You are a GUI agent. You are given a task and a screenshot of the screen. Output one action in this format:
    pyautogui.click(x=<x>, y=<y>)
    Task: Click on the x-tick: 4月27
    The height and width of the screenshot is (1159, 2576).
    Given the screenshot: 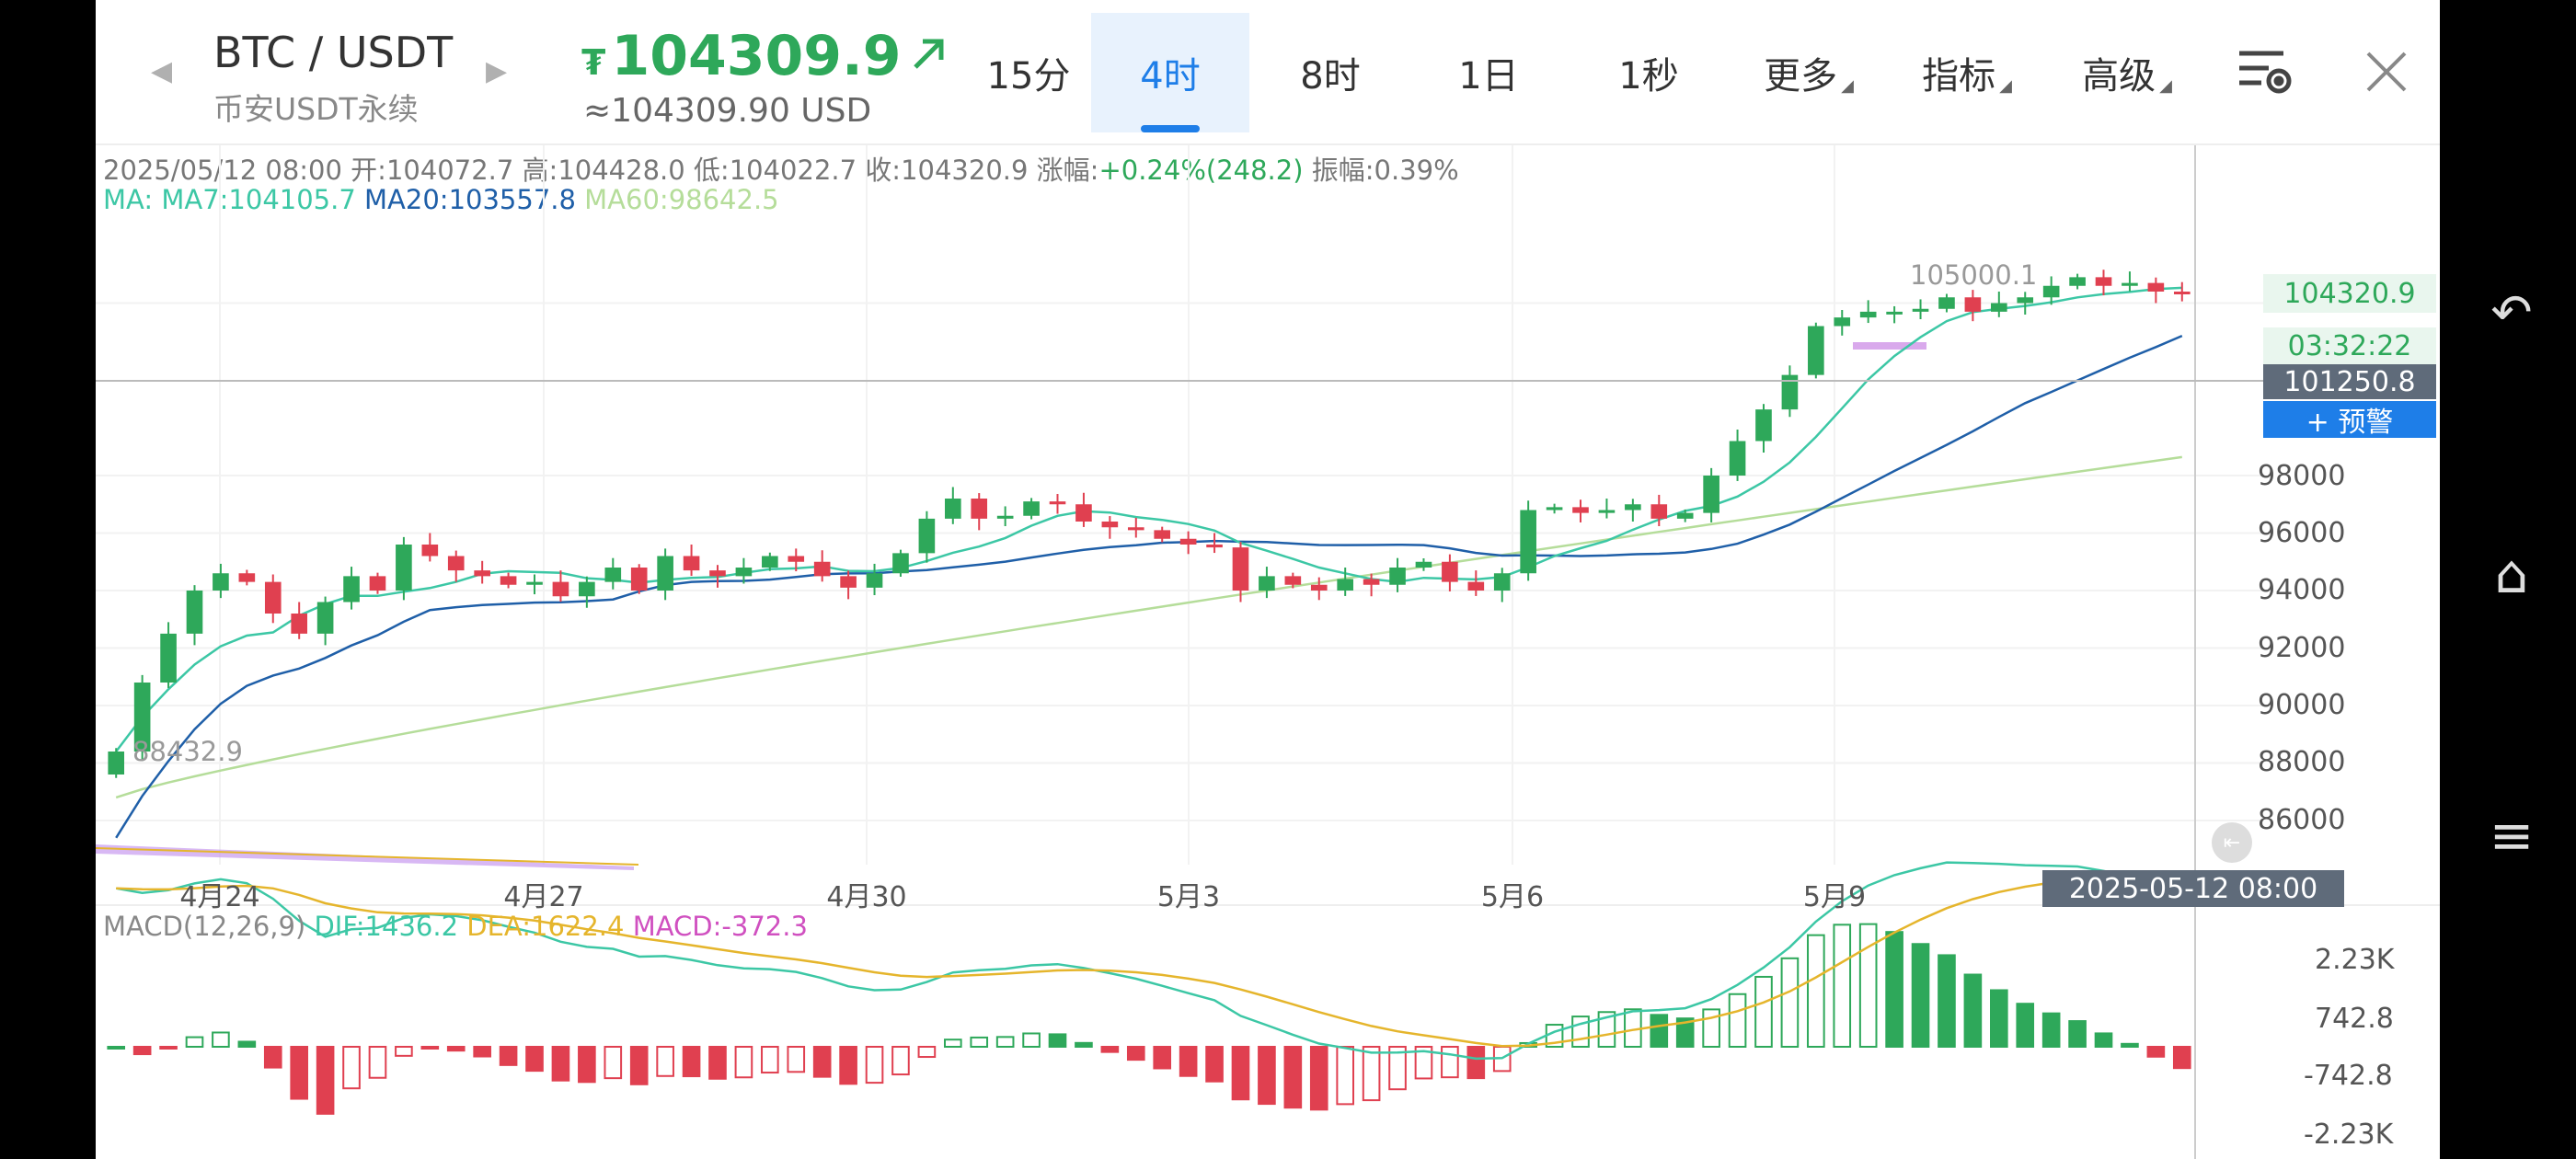 What is the action you would take?
    pyautogui.click(x=543, y=897)
    